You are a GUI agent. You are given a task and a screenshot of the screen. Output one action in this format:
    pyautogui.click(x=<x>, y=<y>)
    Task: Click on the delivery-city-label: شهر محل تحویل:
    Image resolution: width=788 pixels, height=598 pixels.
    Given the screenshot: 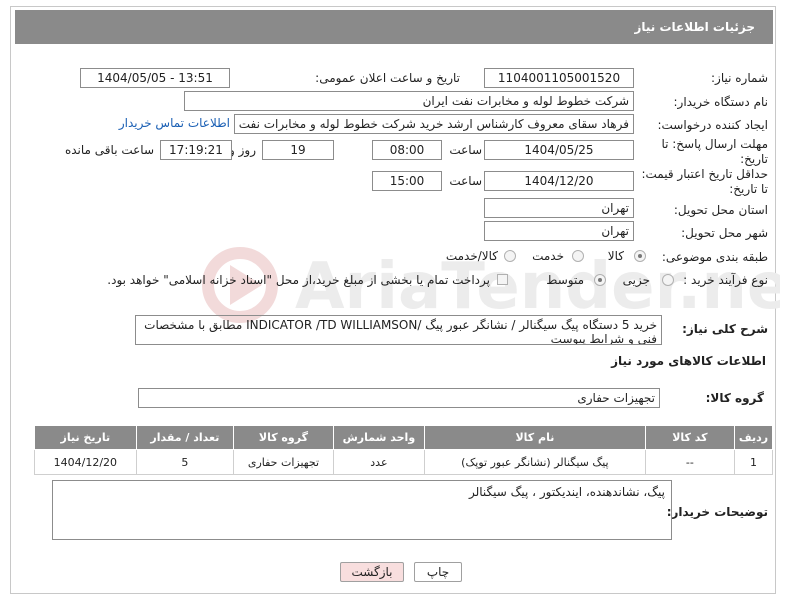 What is the action you would take?
    pyautogui.click(x=724, y=233)
    